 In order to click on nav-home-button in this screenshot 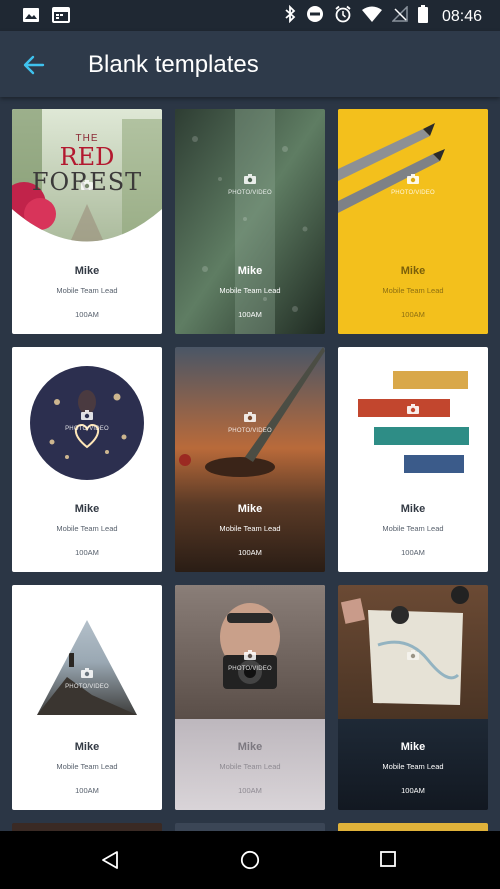, I will do `click(250, 862)`.